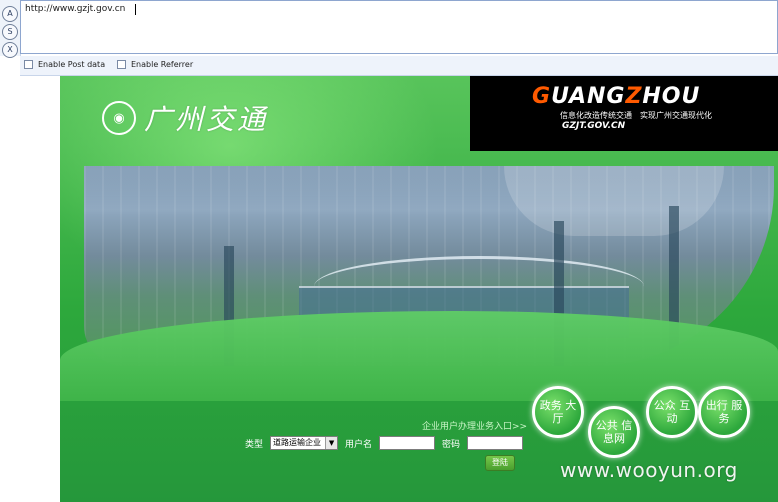 The height and width of the screenshot is (502, 778). What do you see at coordinates (359, 444) in the screenshot?
I see `username-label: 用户名` at bounding box center [359, 444].